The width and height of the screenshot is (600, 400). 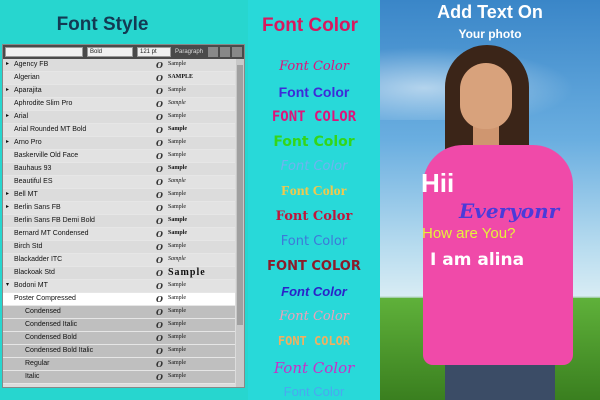 I want to click on font-weight-select: Bold, so click(x=110, y=52).